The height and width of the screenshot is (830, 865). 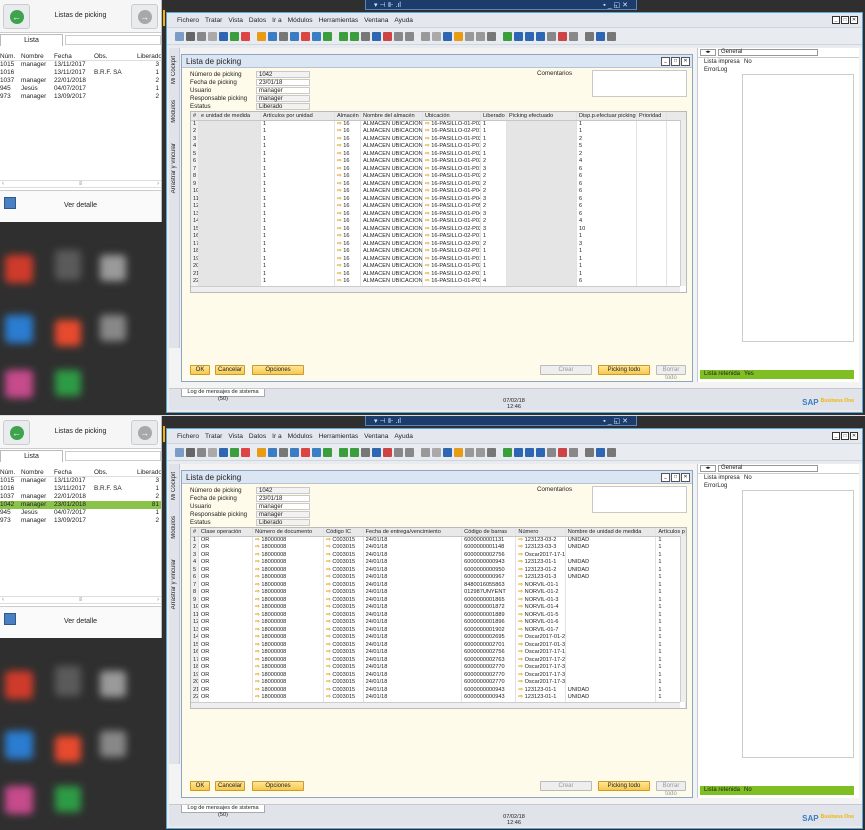 What do you see at coordinates (195, 169) in the screenshot?
I see `grid-cell: 7` at bounding box center [195, 169].